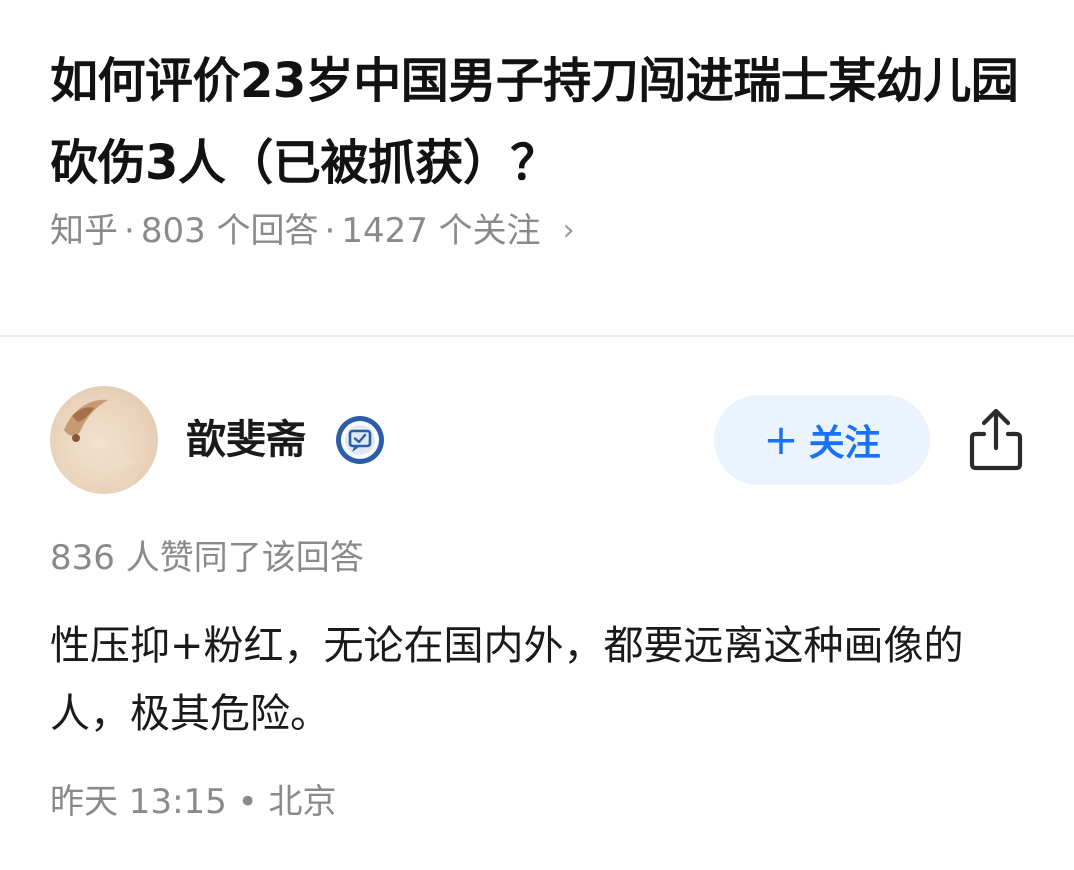 This screenshot has height=870, width=1074. What do you see at coordinates (246, 440) in the screenshot?
I see `author-name: 歆斐斋` at bounding box center [246, 440].